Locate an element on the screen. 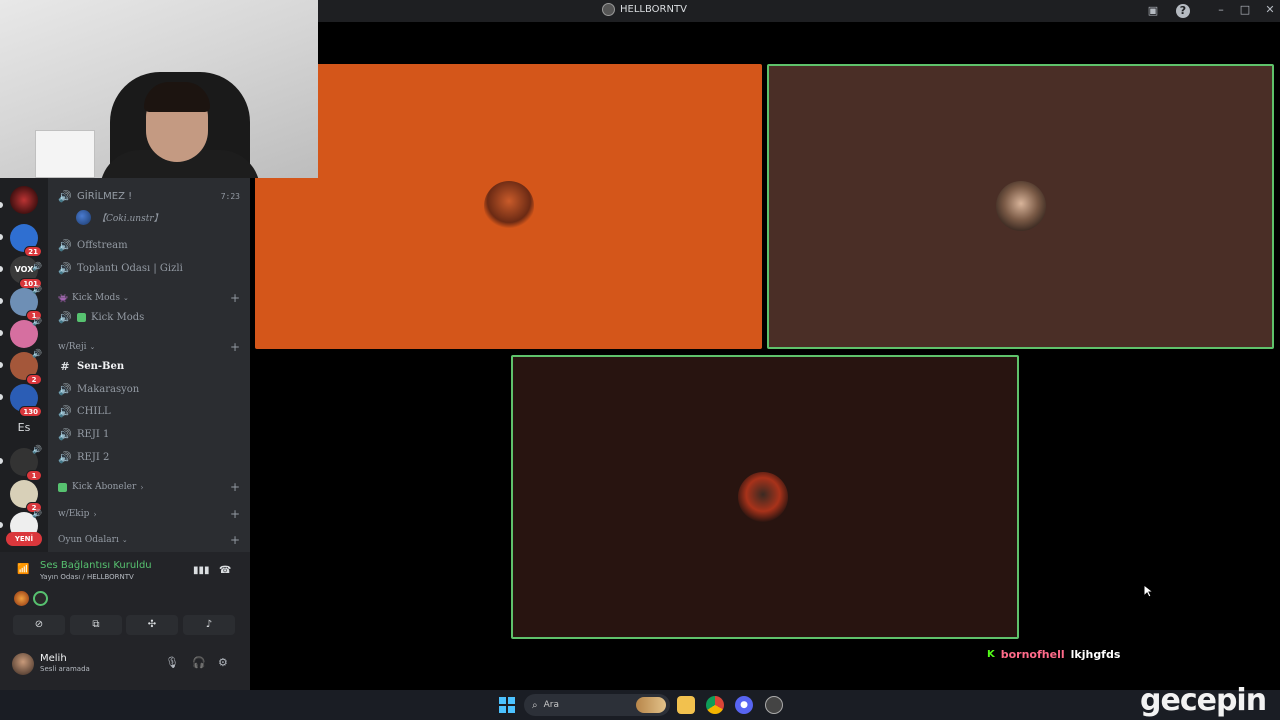  obs-icon is located at coordinates (774, 705).